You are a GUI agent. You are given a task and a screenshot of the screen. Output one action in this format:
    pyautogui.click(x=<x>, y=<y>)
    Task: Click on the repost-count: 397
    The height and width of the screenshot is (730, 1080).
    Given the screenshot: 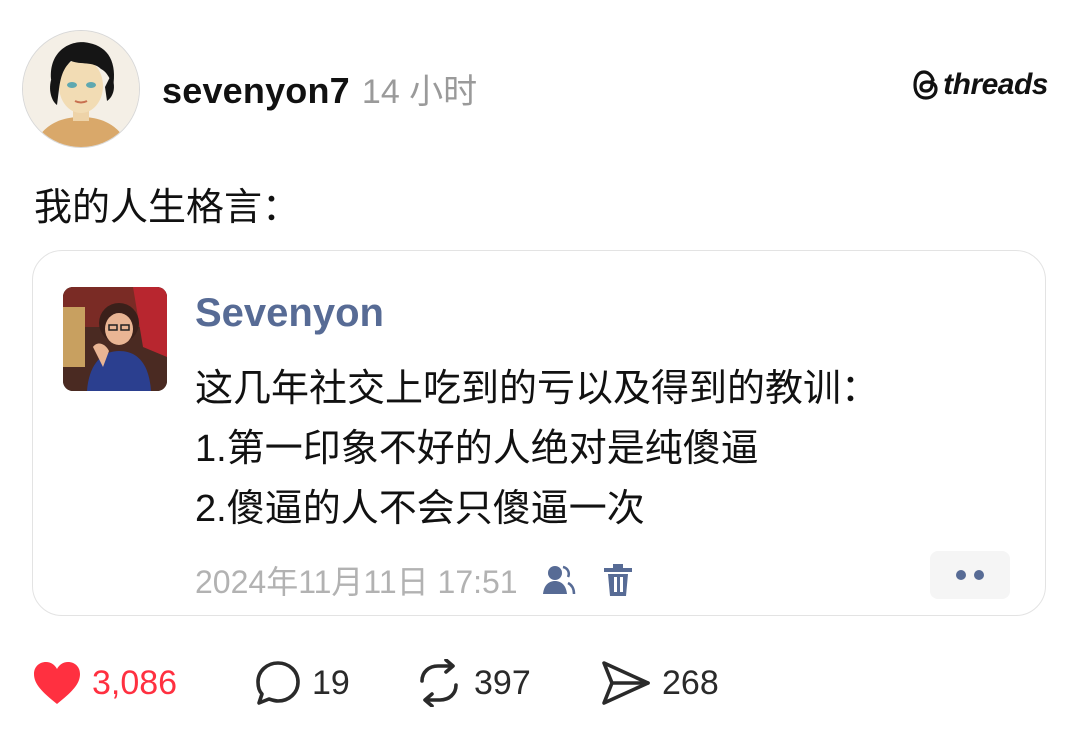 What is the action you would take?
    pyautogui.click(x=502, y=682)
    